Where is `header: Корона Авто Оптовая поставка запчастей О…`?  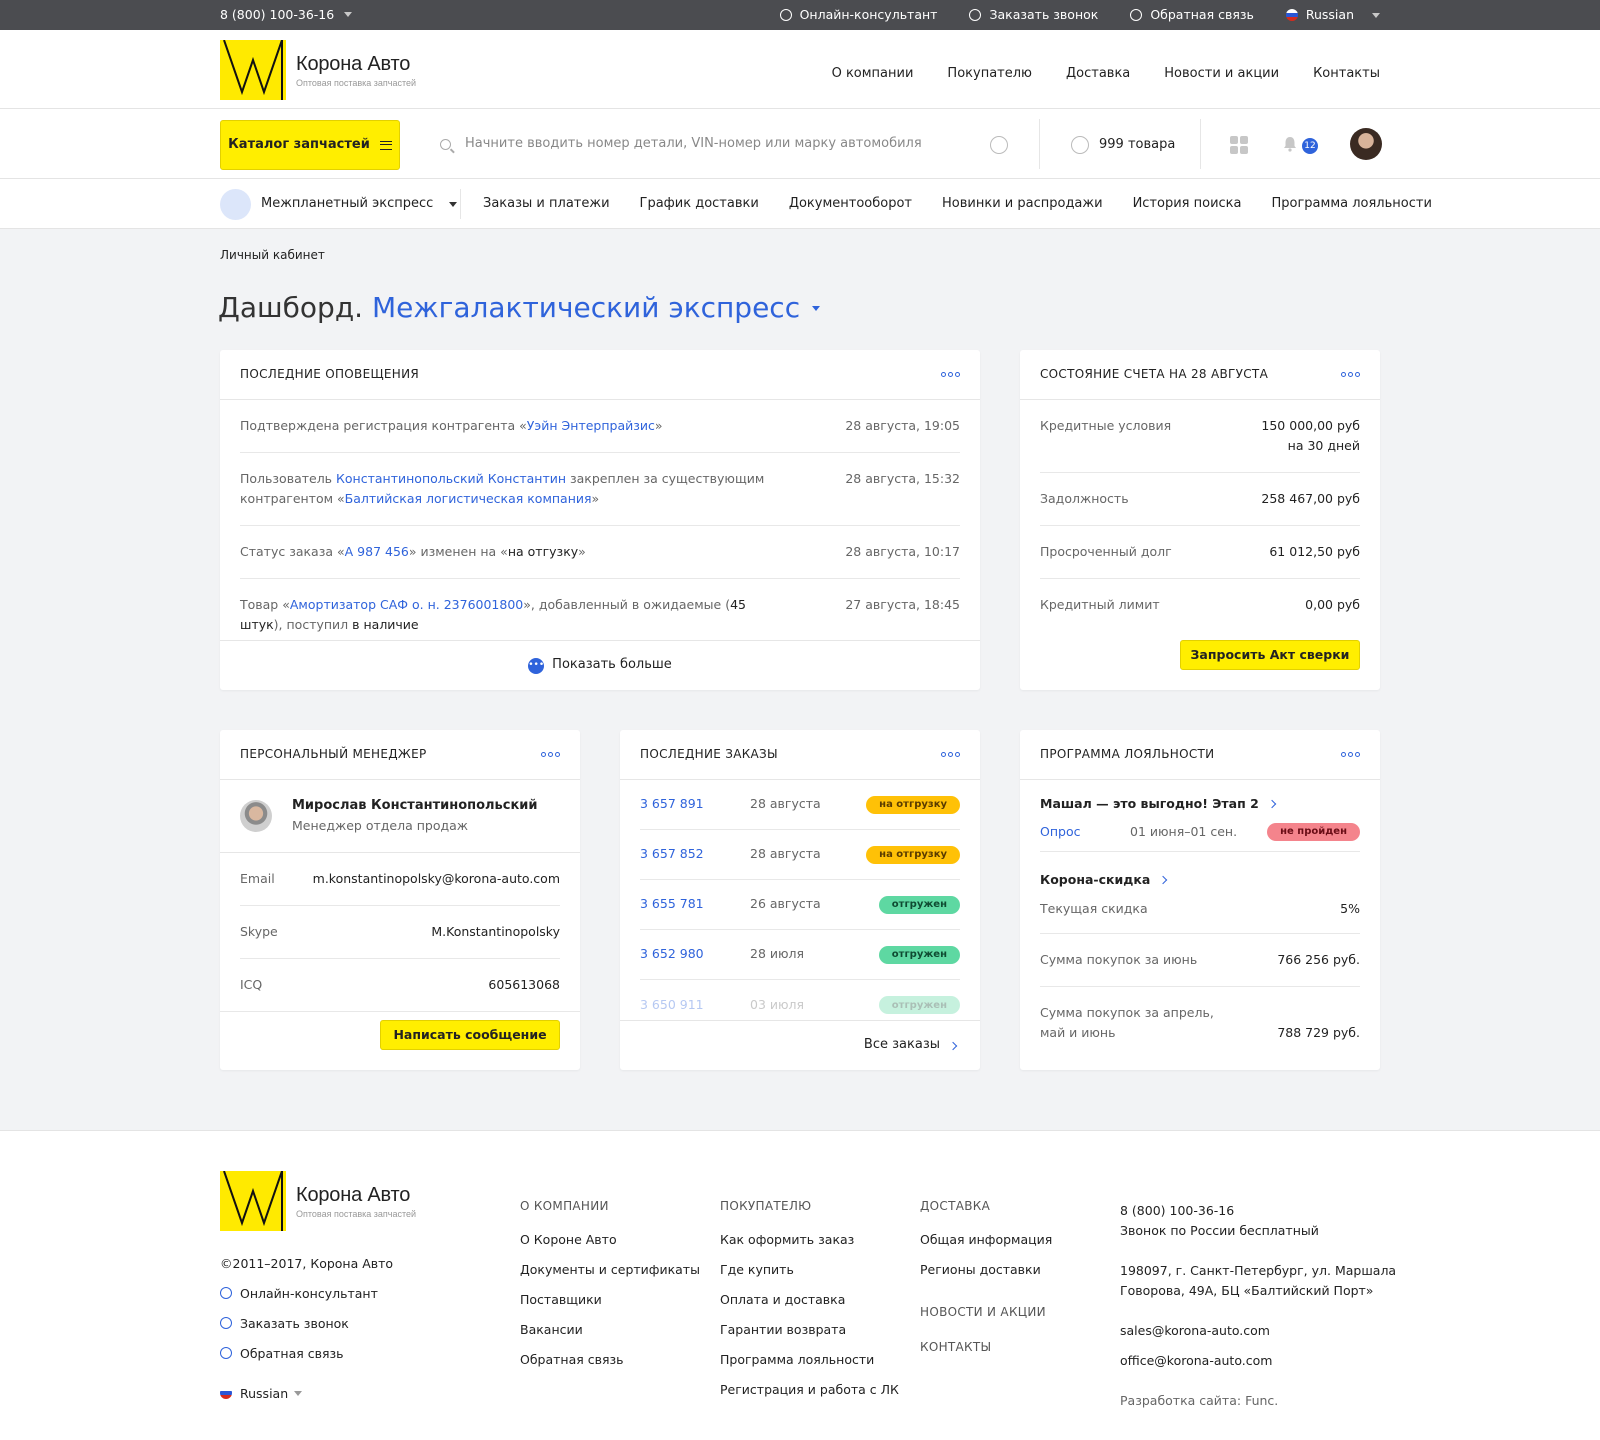 header: Корона Авто Оптовая поставка запчастей О… is located at coordinates (800, 69).